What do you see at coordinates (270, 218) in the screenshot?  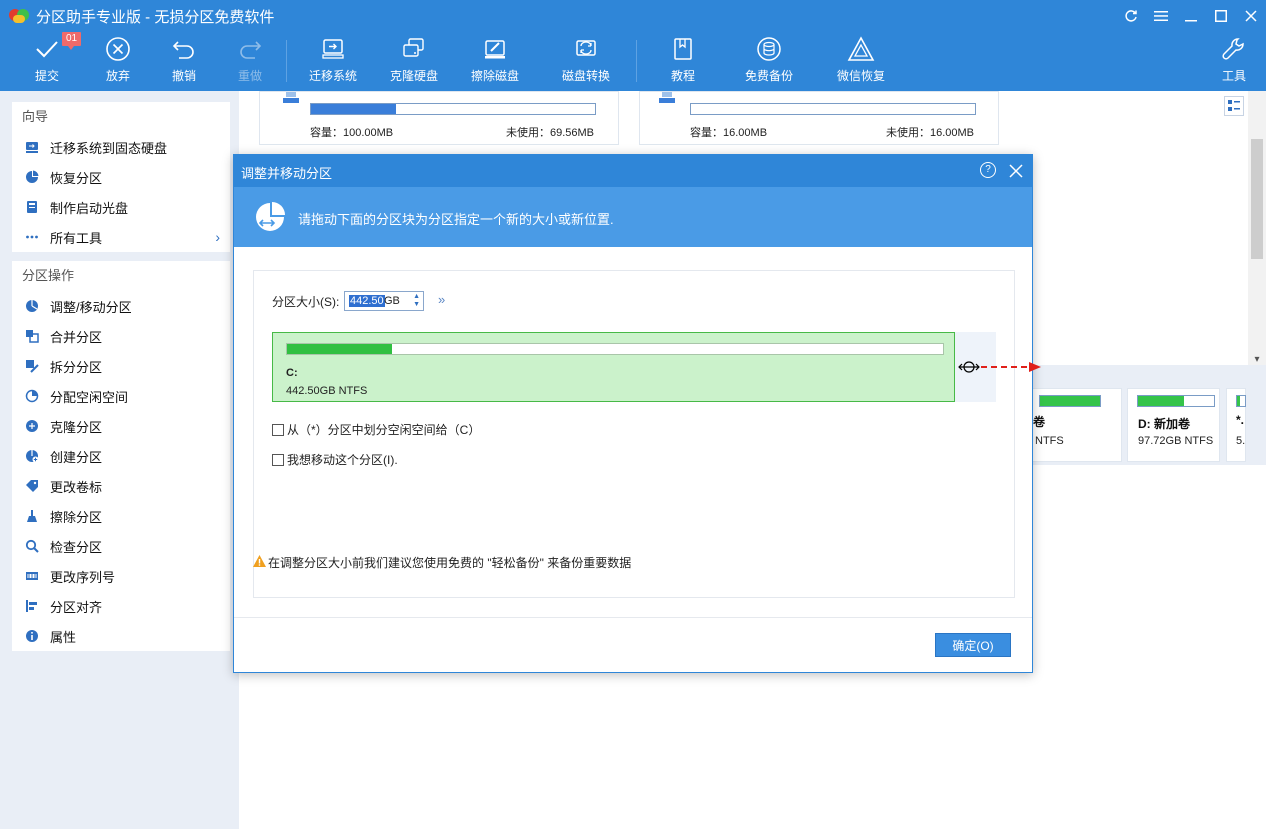 I see `resize-pie-icon` at bounding box center [270, 218].